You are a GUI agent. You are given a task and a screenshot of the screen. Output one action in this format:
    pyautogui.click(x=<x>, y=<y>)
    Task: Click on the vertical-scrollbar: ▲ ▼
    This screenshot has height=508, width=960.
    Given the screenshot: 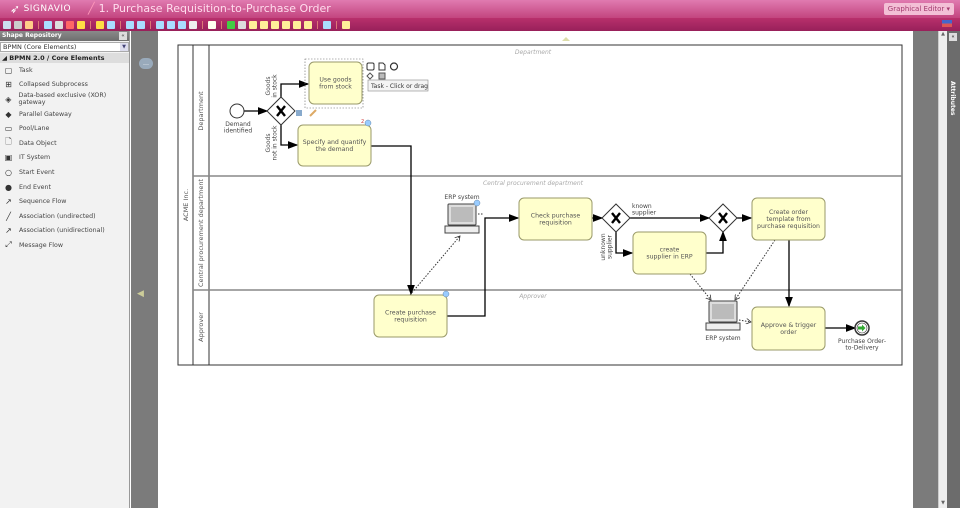 What is the action you would take?
    pyautogui.click(x=942, y=269)
    